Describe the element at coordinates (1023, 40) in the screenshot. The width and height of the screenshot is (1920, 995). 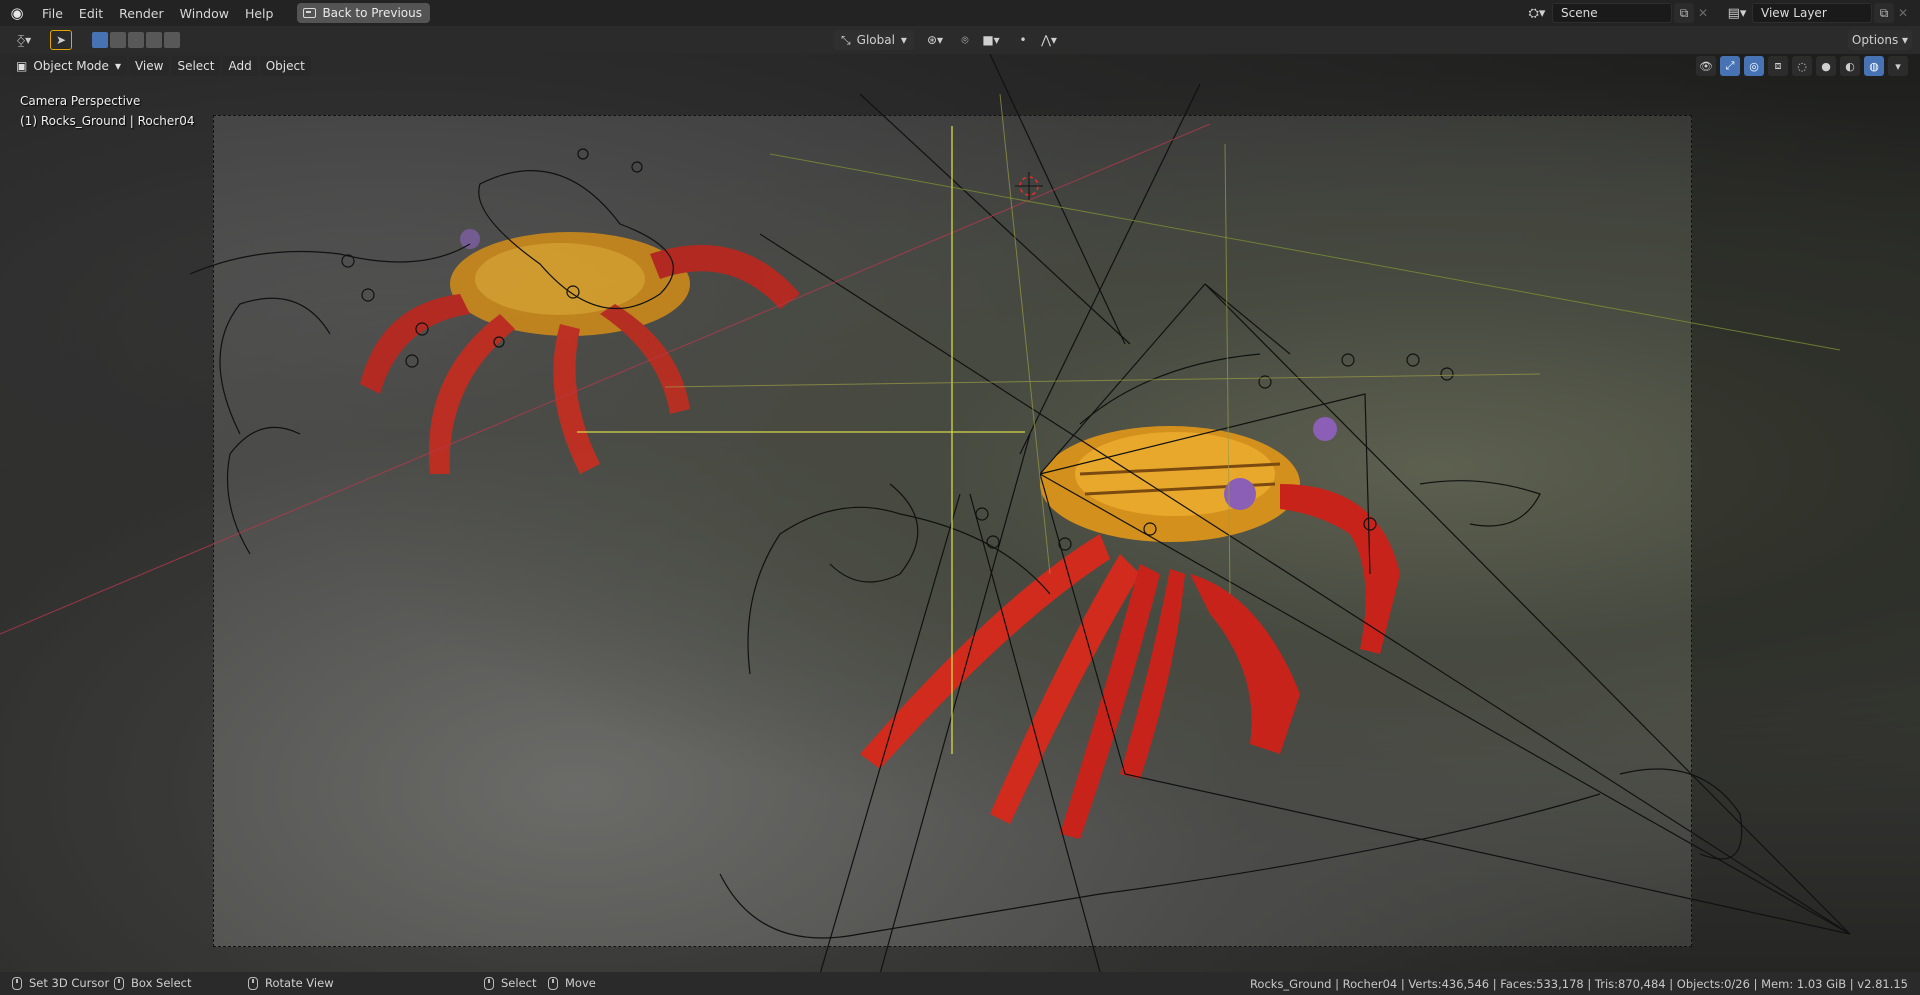
I see `proportional-editing-icon: •` at that location.